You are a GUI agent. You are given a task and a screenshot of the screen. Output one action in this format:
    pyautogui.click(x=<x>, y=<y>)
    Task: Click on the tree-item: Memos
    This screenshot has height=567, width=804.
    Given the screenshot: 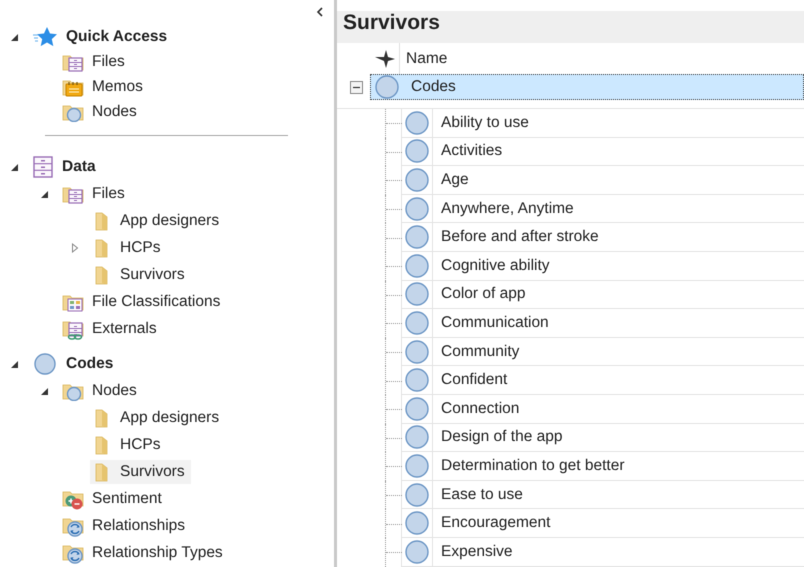 What is the action you would take?
    pyautogui.click(x=104, y=86)
    